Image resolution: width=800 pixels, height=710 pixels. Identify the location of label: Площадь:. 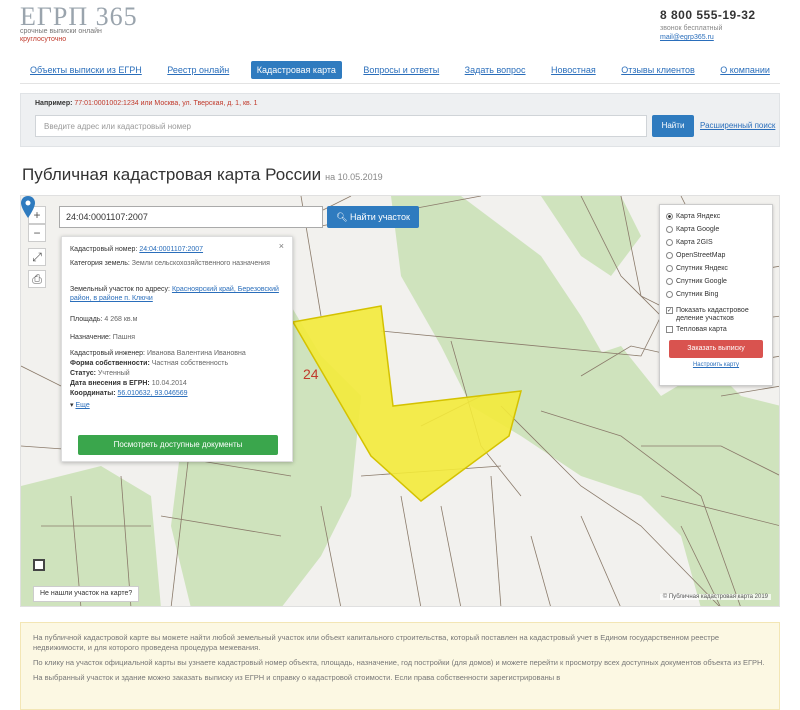
(86, 319).